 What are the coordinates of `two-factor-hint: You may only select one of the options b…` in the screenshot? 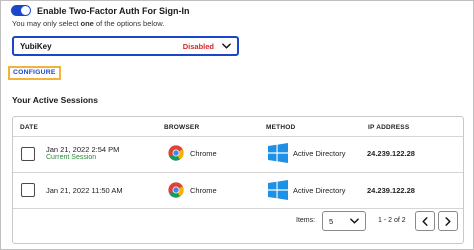 It's located at (88, 23).